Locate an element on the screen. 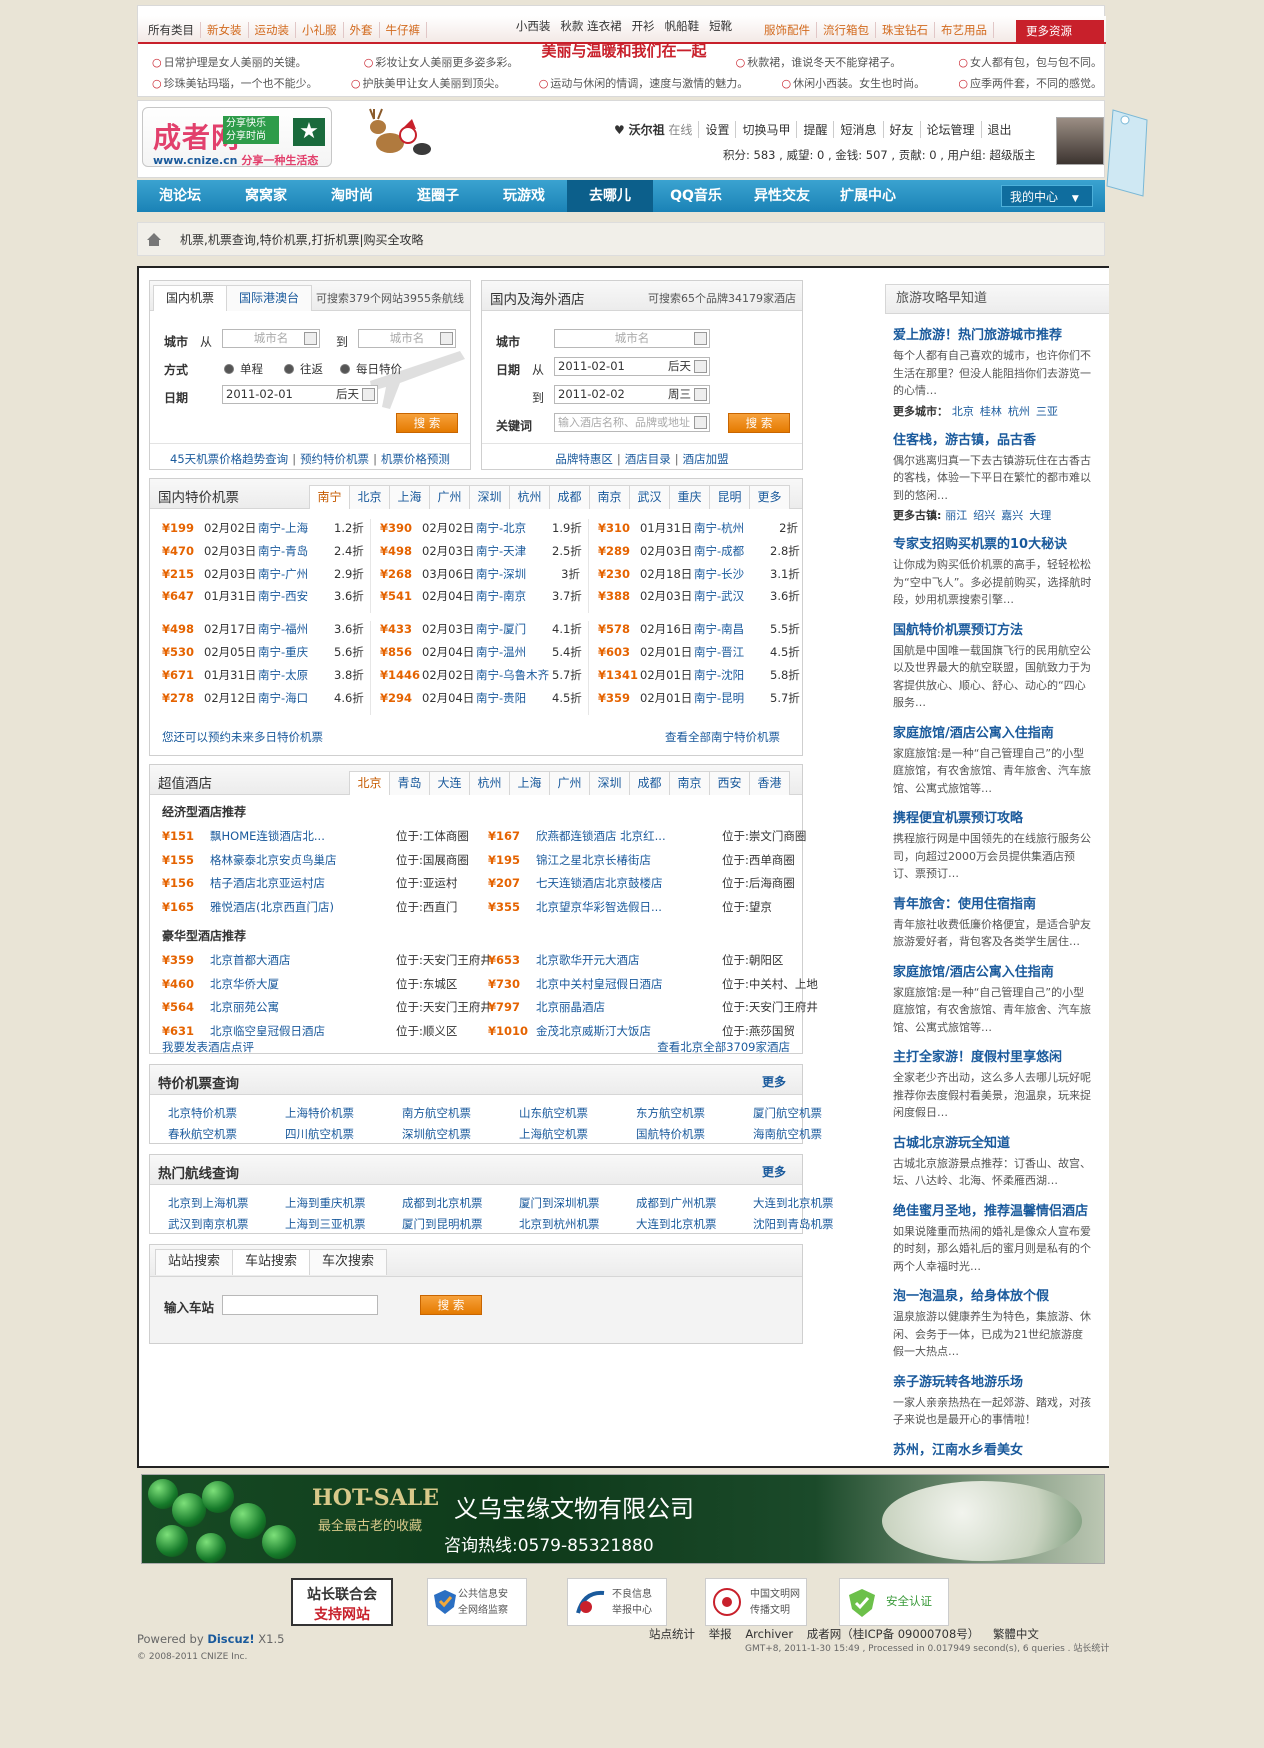 The image size is (1264, 1748). route-link: 北京到上海机票 is located at coordinates (226, 1203).